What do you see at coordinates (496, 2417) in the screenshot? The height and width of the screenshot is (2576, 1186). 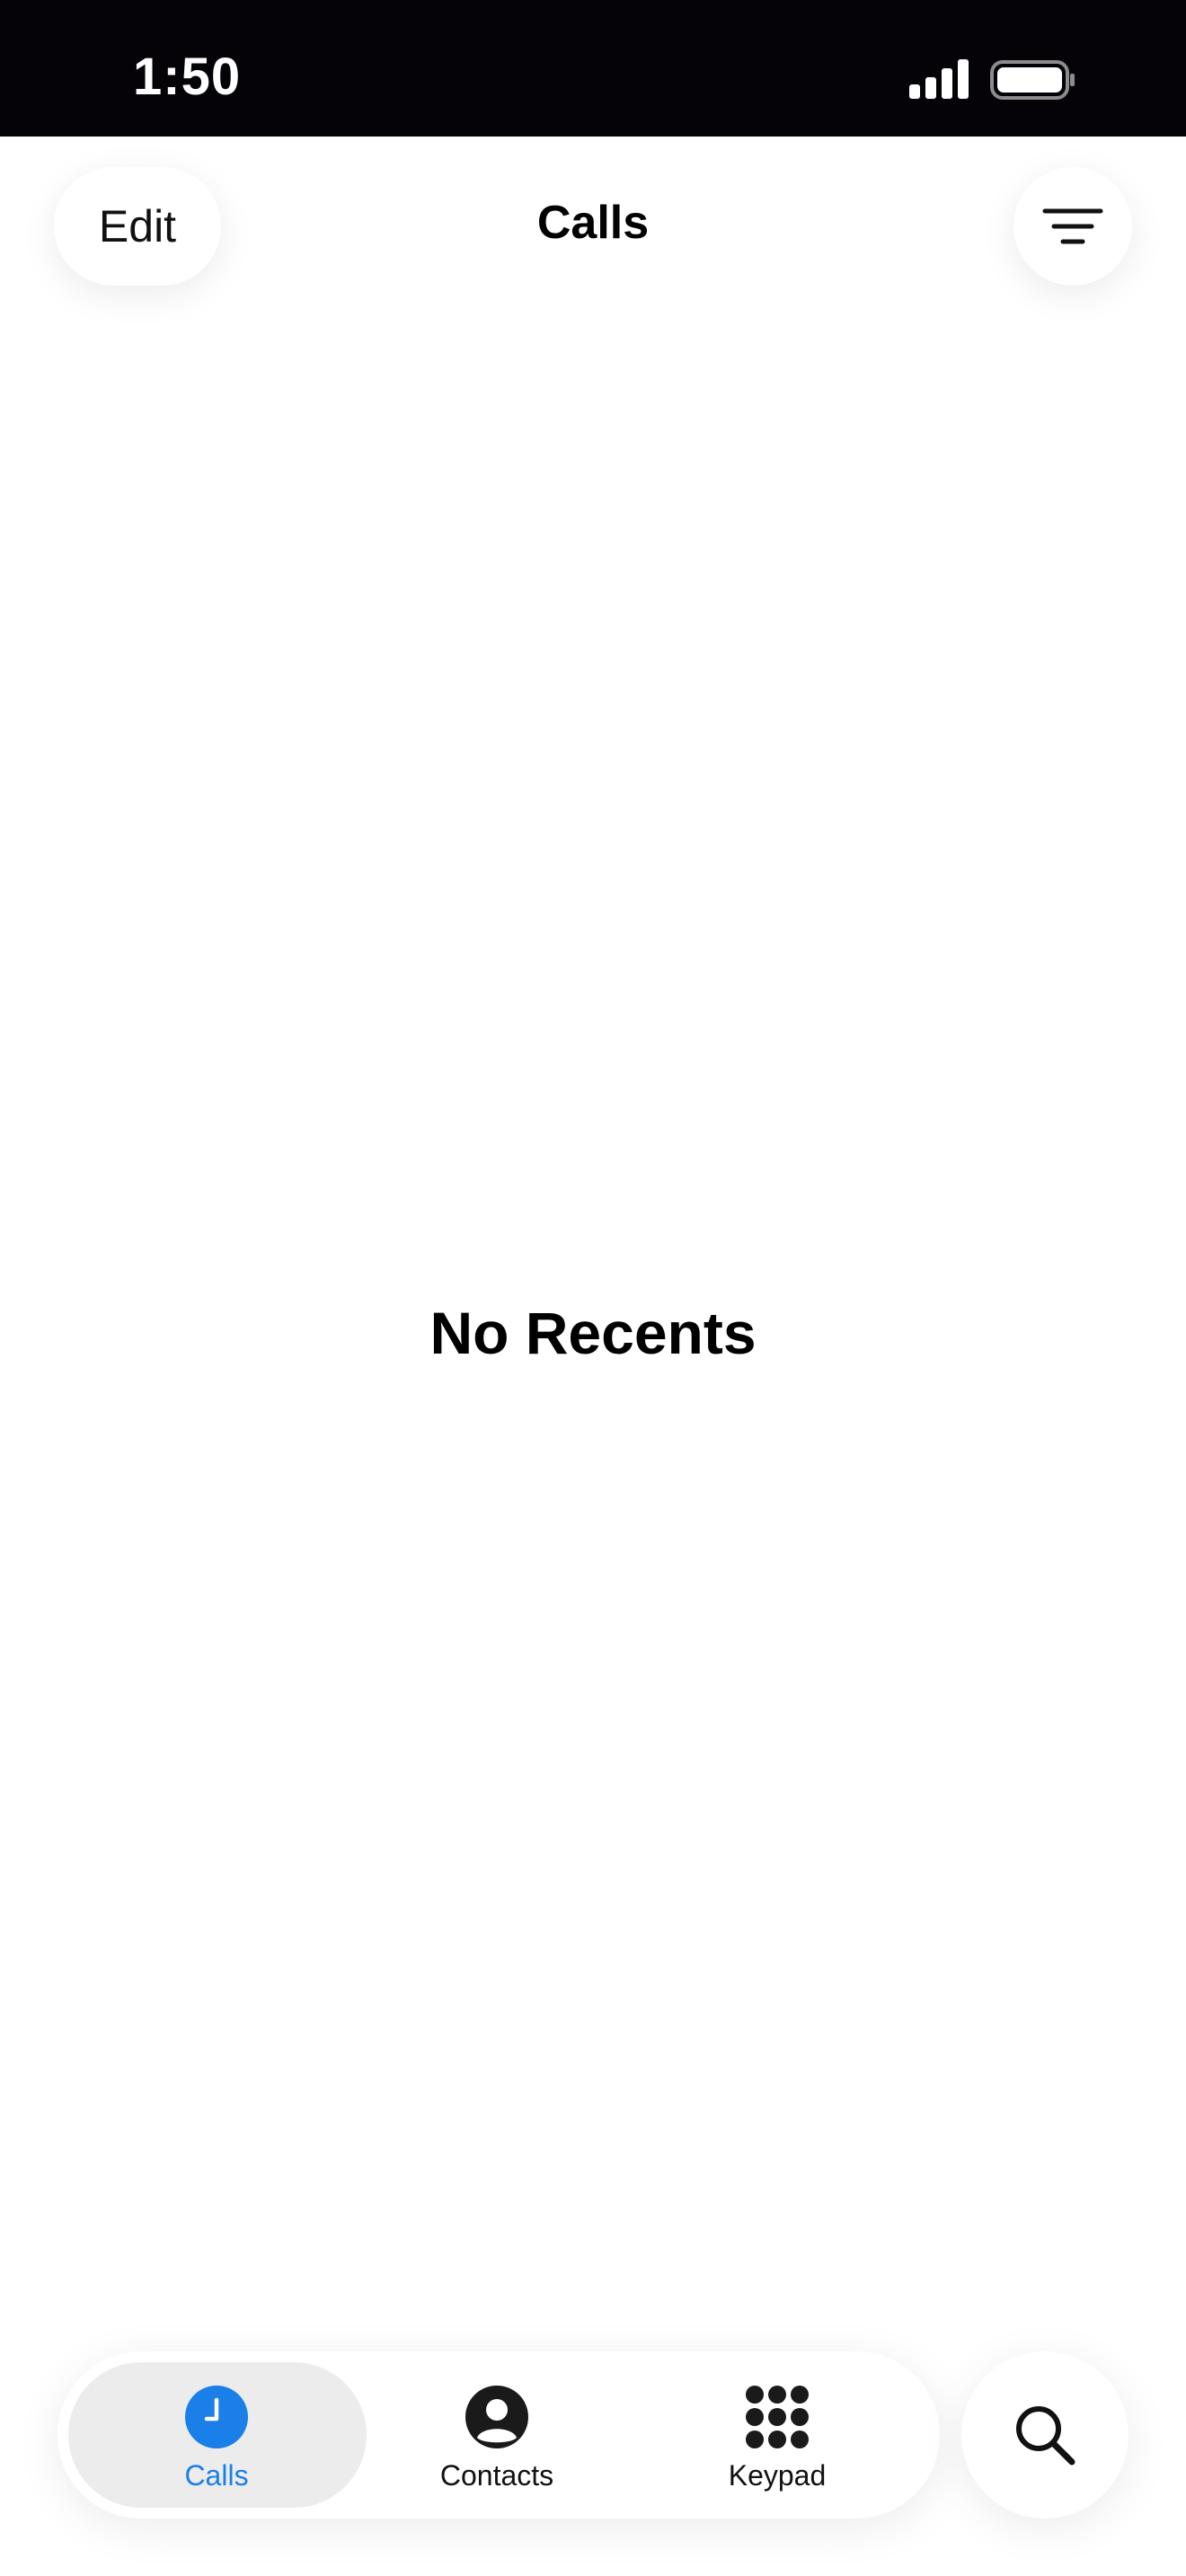 I see `person-circle-icon` at bounding box center [496, 2417].